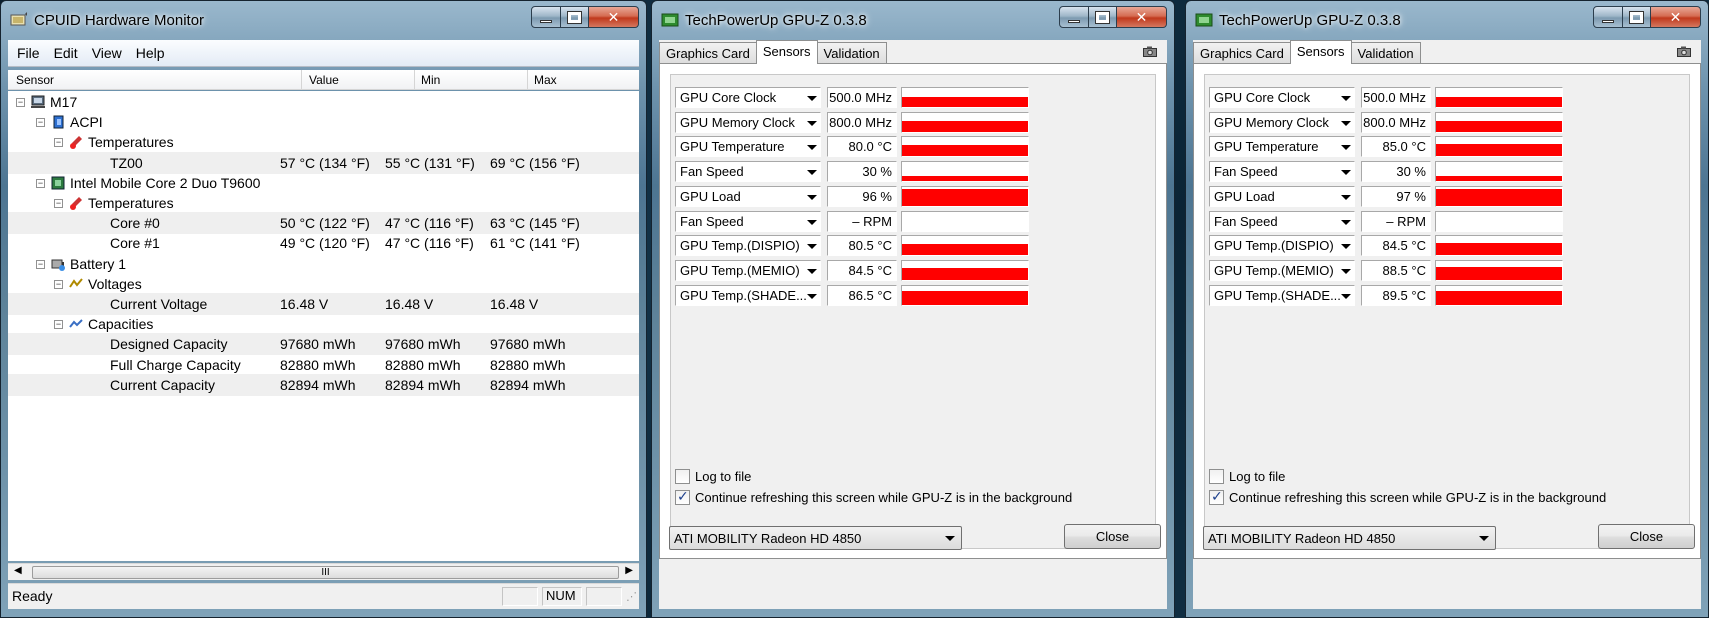 This screenshot has width=1709, height=618. I want to click on title-bar: CPUID Hardware Monitor ✕, so click(323, 19).